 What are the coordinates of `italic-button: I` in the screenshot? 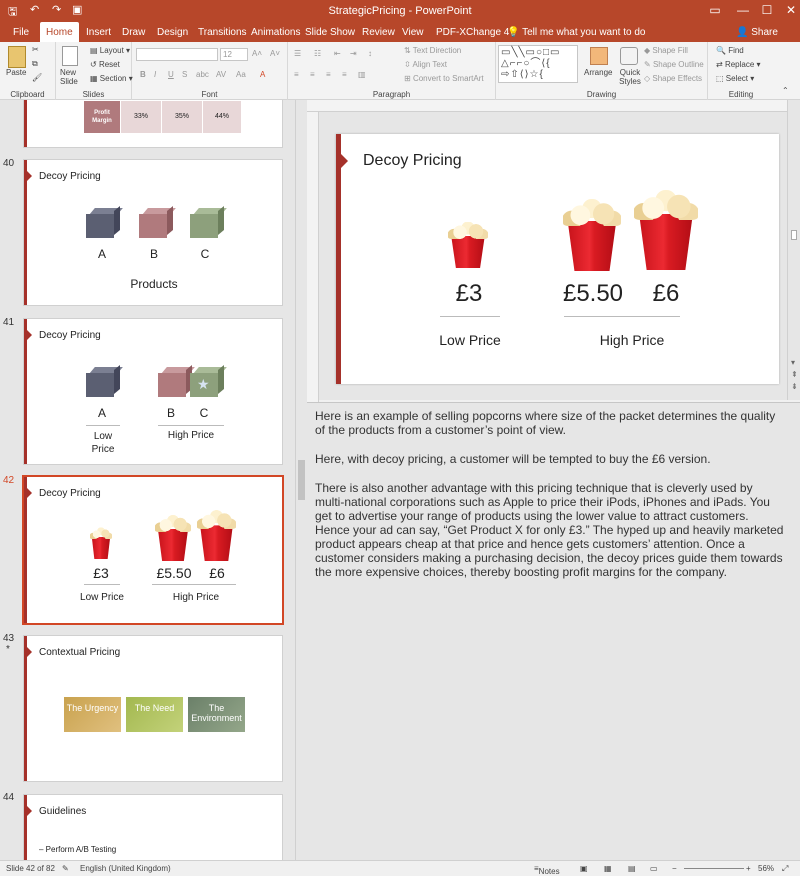 It's located at (155, 74).